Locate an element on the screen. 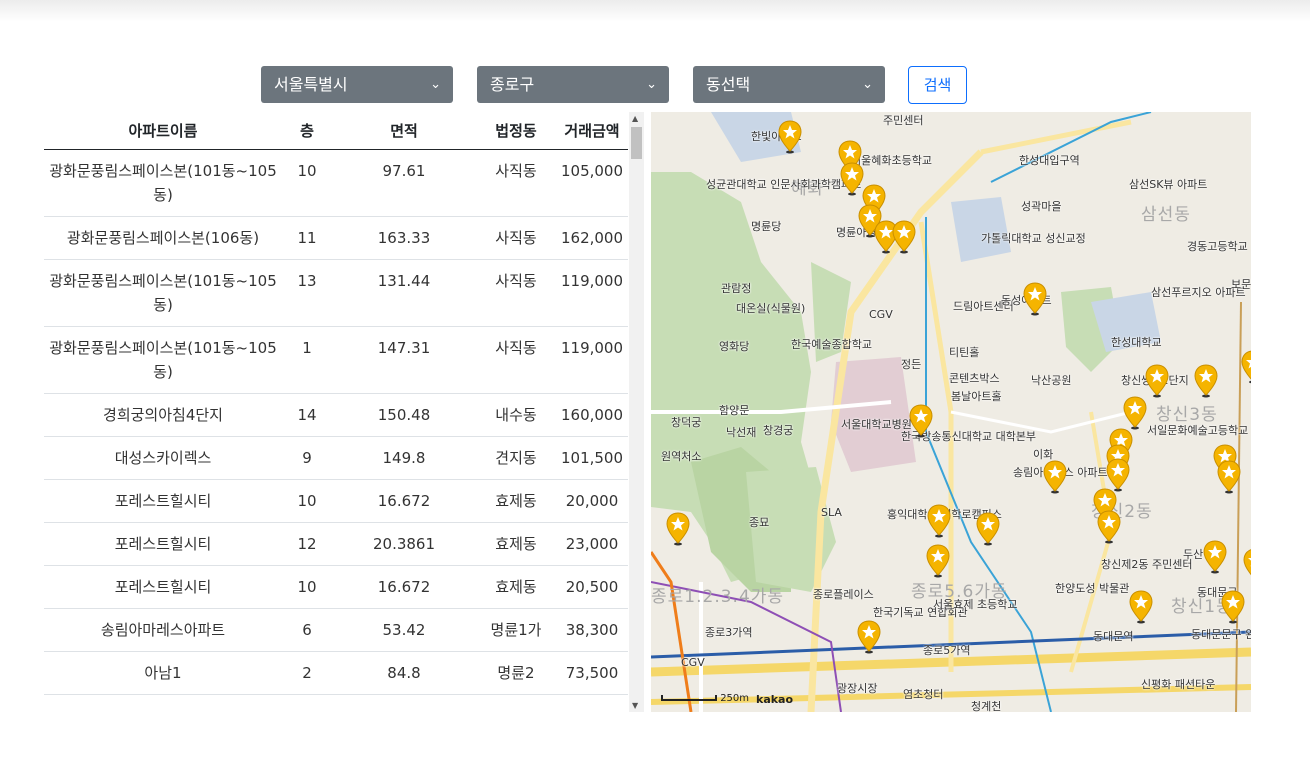 The width and height of the screenshot is (1310, 762). search-button: 검색 is located at coordinates (937, 85).